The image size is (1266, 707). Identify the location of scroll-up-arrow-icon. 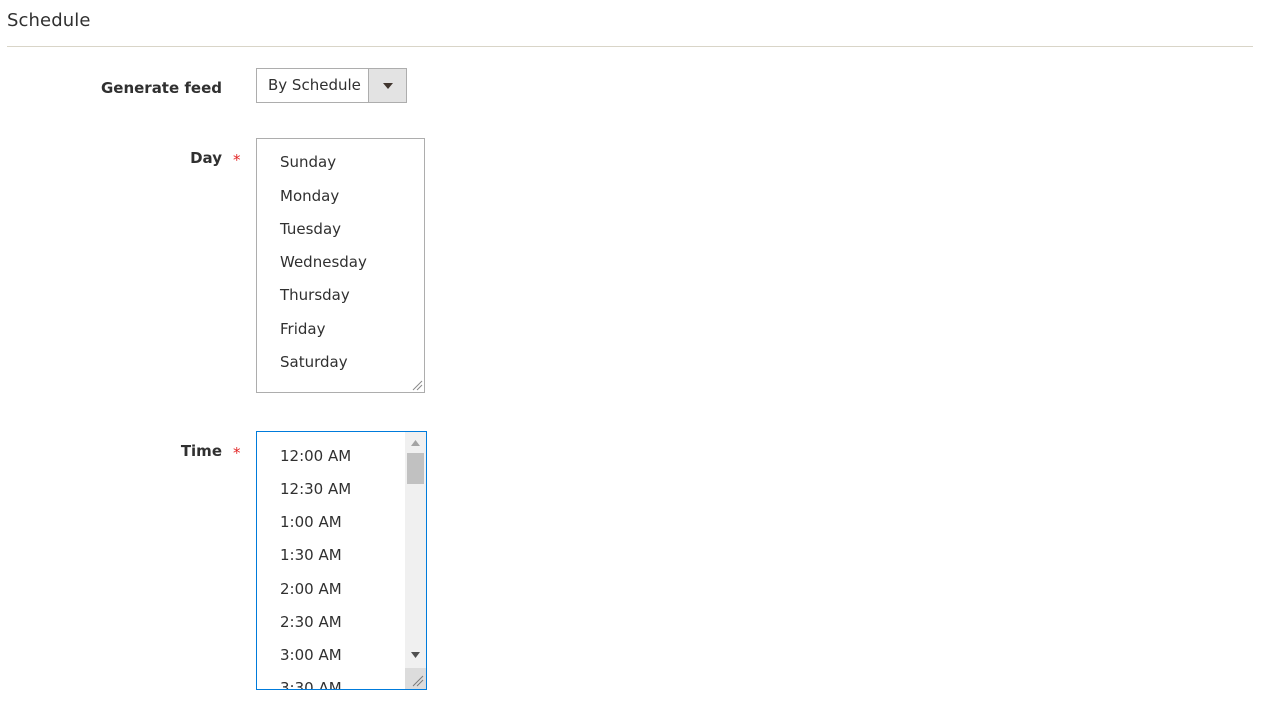
(415, 443).